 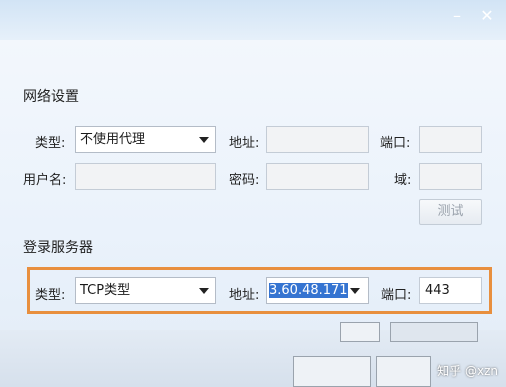 I want to click on proxy-address-field, so click(x=317, y=139).